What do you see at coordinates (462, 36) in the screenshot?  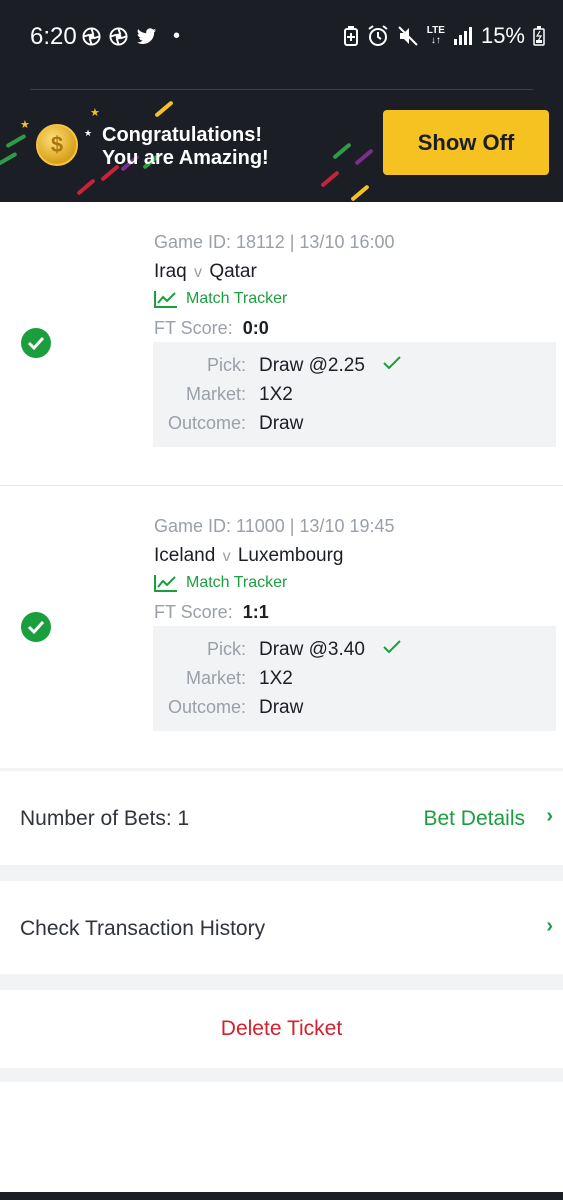 I see `signal-icon` at bounding box center [462, 36].